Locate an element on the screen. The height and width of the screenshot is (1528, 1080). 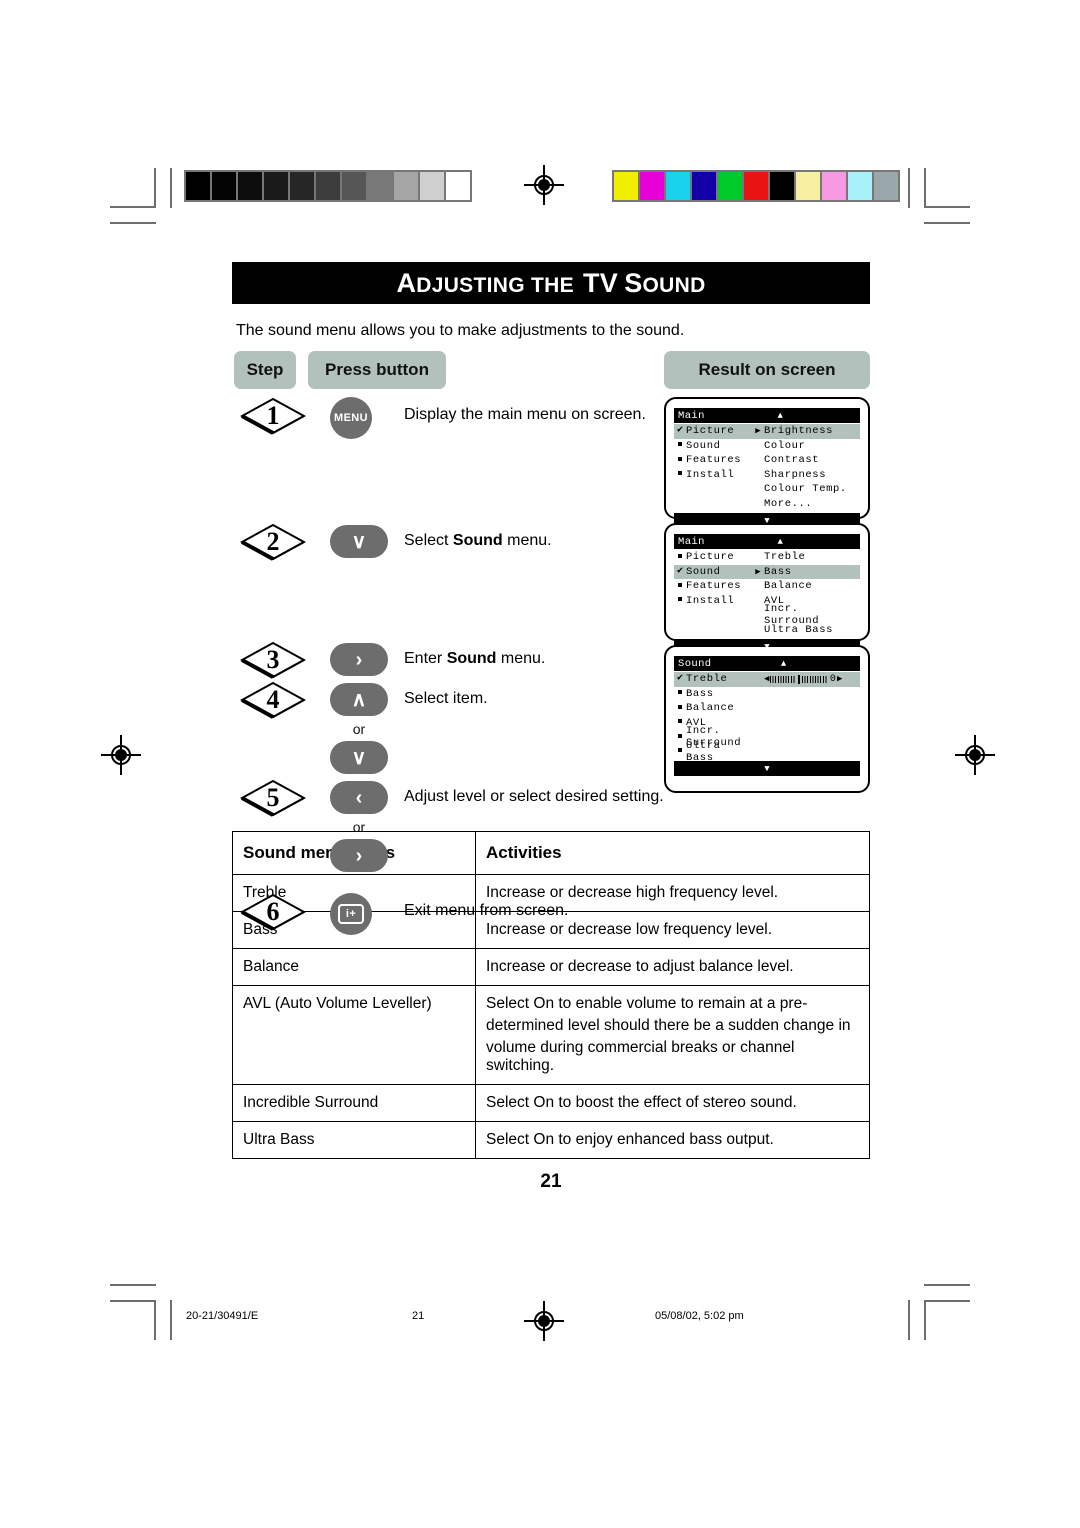
registration-mark-top is located at coordinates (544, 185).